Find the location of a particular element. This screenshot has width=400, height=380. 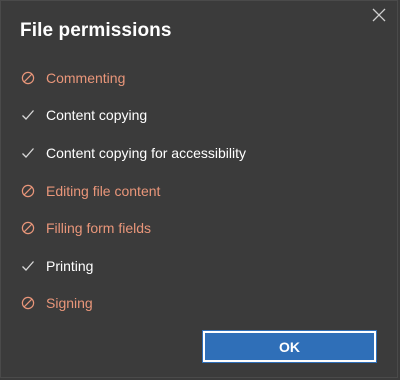

permission-item: Signing is located at coordinates (199, 304).